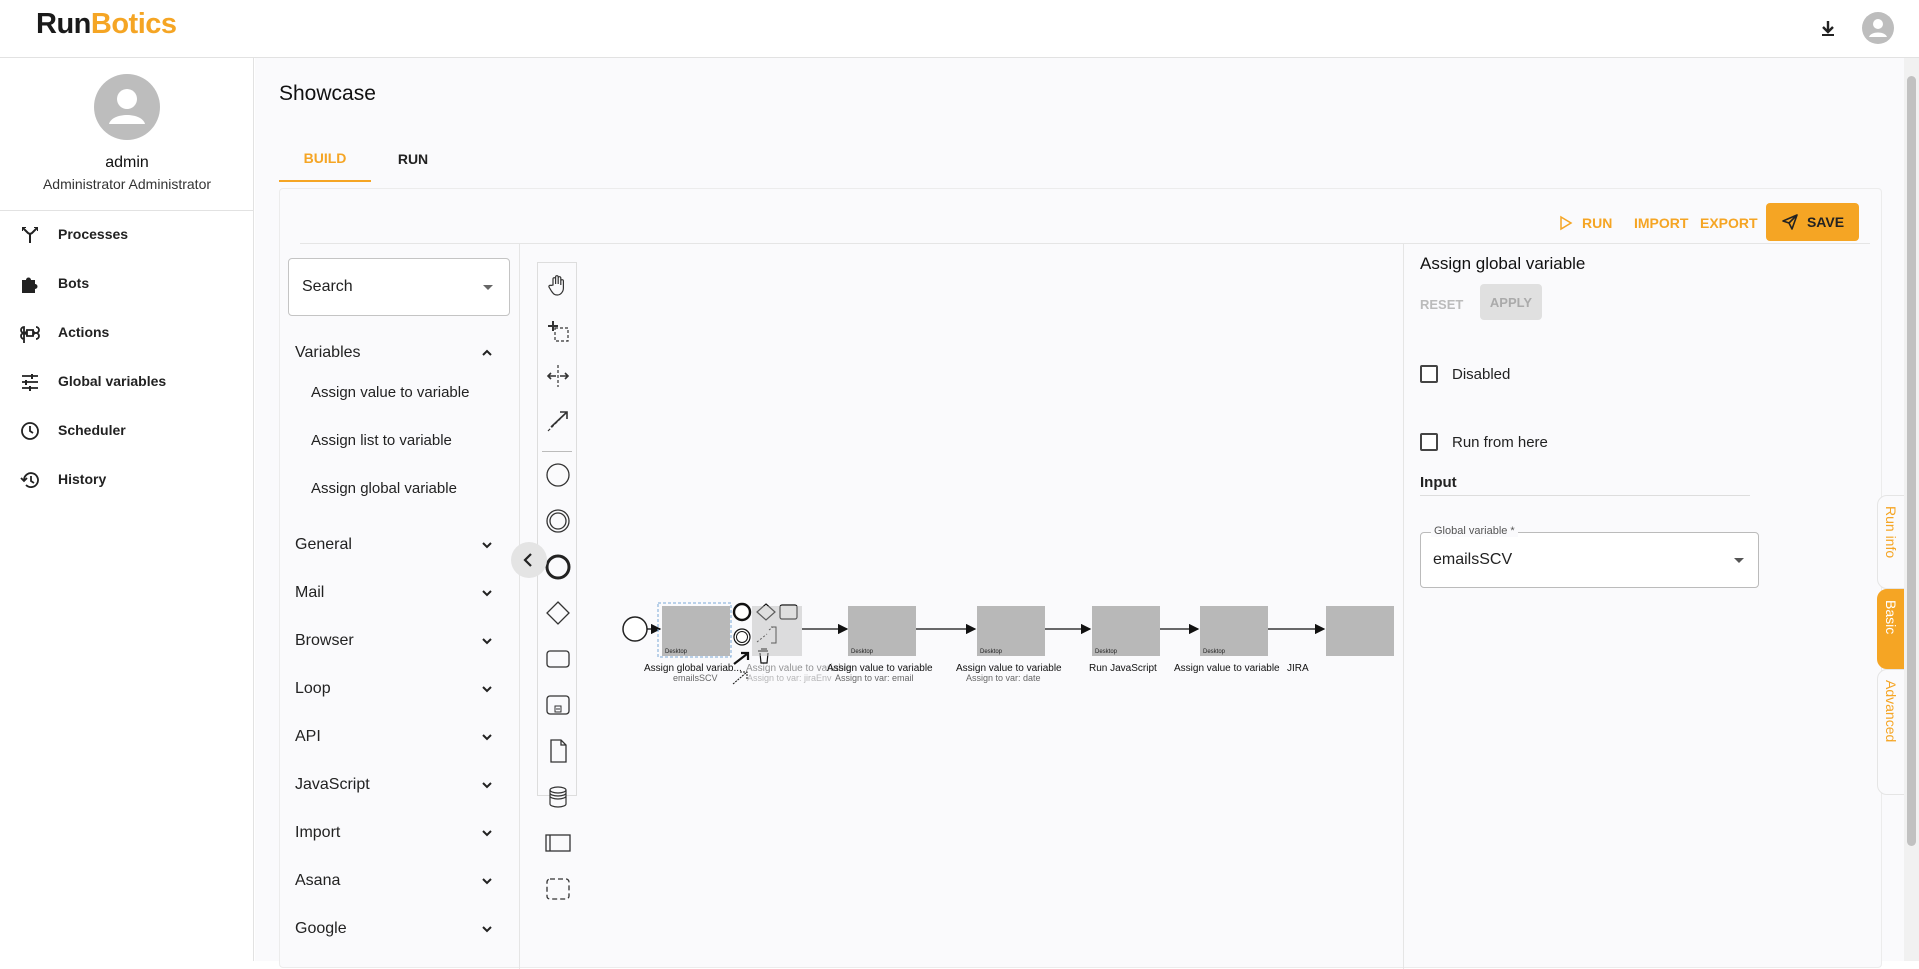 This screenshot has width=1919, height=969. What do you see at coordinates (127, 235) in the screenshot?
I see `sidebar-item-processes: Processes` at bounding box center [127, 235].